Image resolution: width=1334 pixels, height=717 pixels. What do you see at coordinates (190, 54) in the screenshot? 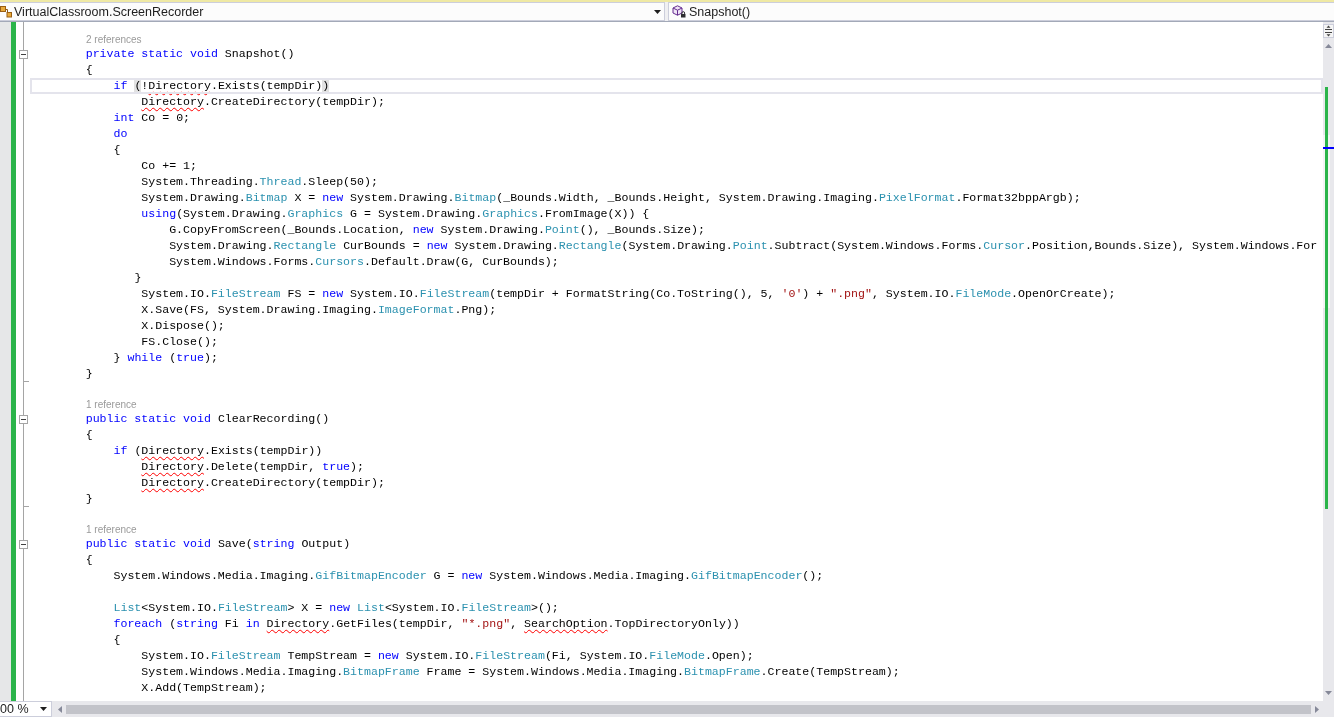
I see `code-line: private static void Snapshot()` at bounding box center [190, 54].